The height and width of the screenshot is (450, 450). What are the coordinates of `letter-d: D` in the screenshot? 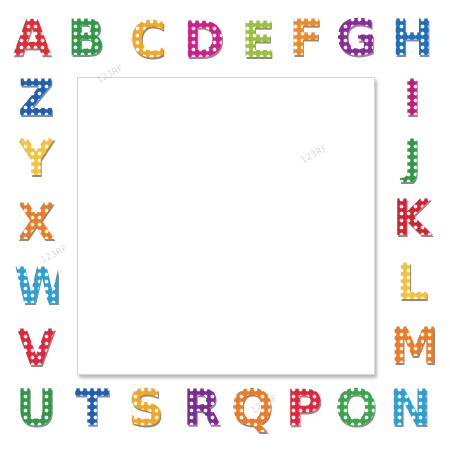 It's located at (204, 40).